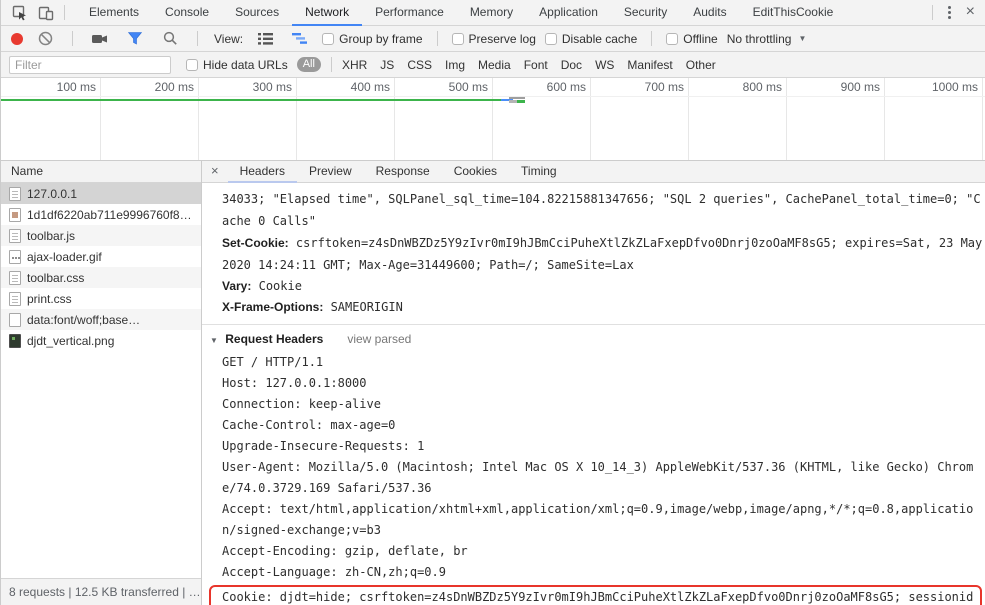 Image resolution: width=985 pixels, height=605 pixels. What do you see at coordinates (56, 277) in the screenshot?
I see `request-name: toolbar.css` at bounding box center [56, 277].